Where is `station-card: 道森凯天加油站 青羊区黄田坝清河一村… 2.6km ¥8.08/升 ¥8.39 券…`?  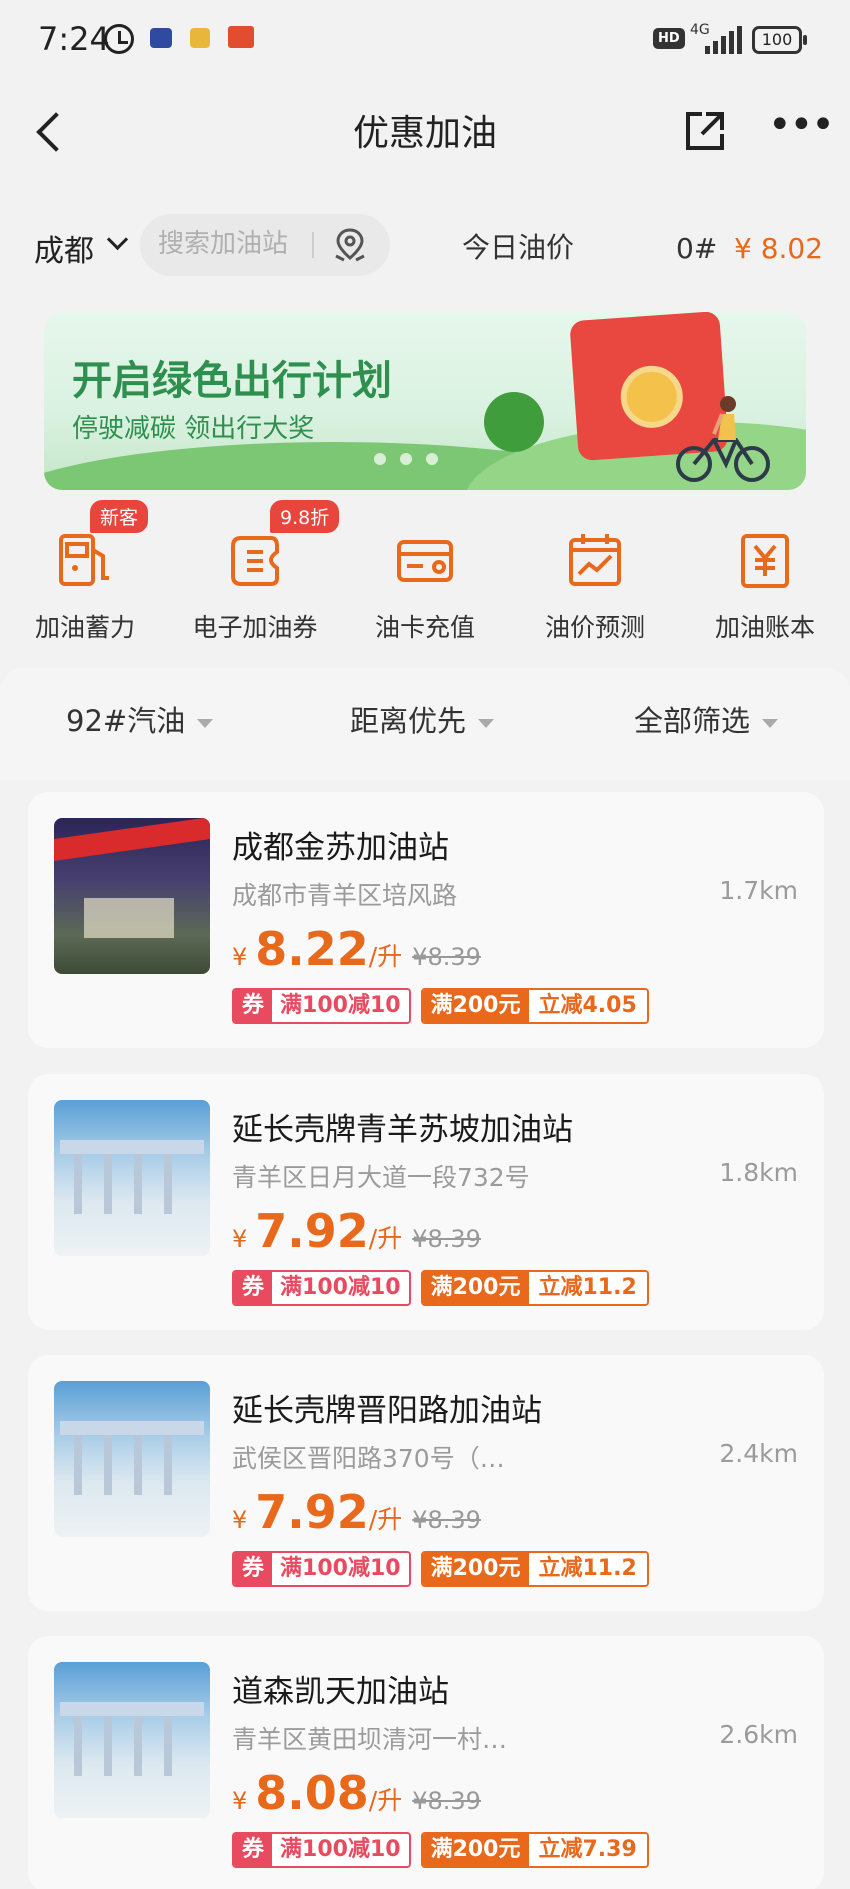
station-card: 道森凯天加油站 青羊区黄田坝清河一村… 2.6km ¥8.08/升 ¥8.39 券… is located at coordinates (426, 1762).